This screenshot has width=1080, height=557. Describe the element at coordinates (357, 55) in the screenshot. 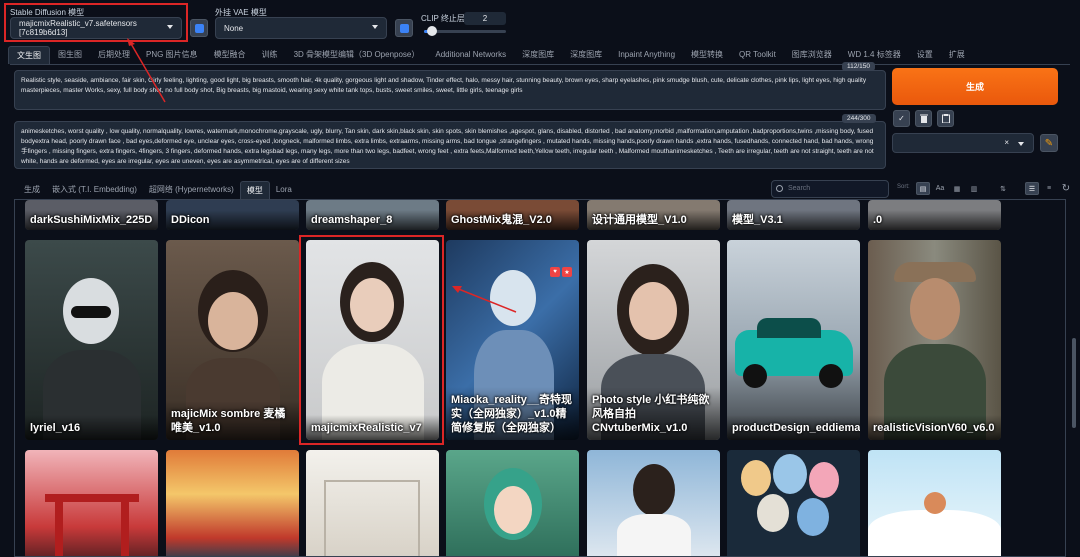

I see `tab-6: 3D 骨架模型编辑（3D Openpose）` at that location.